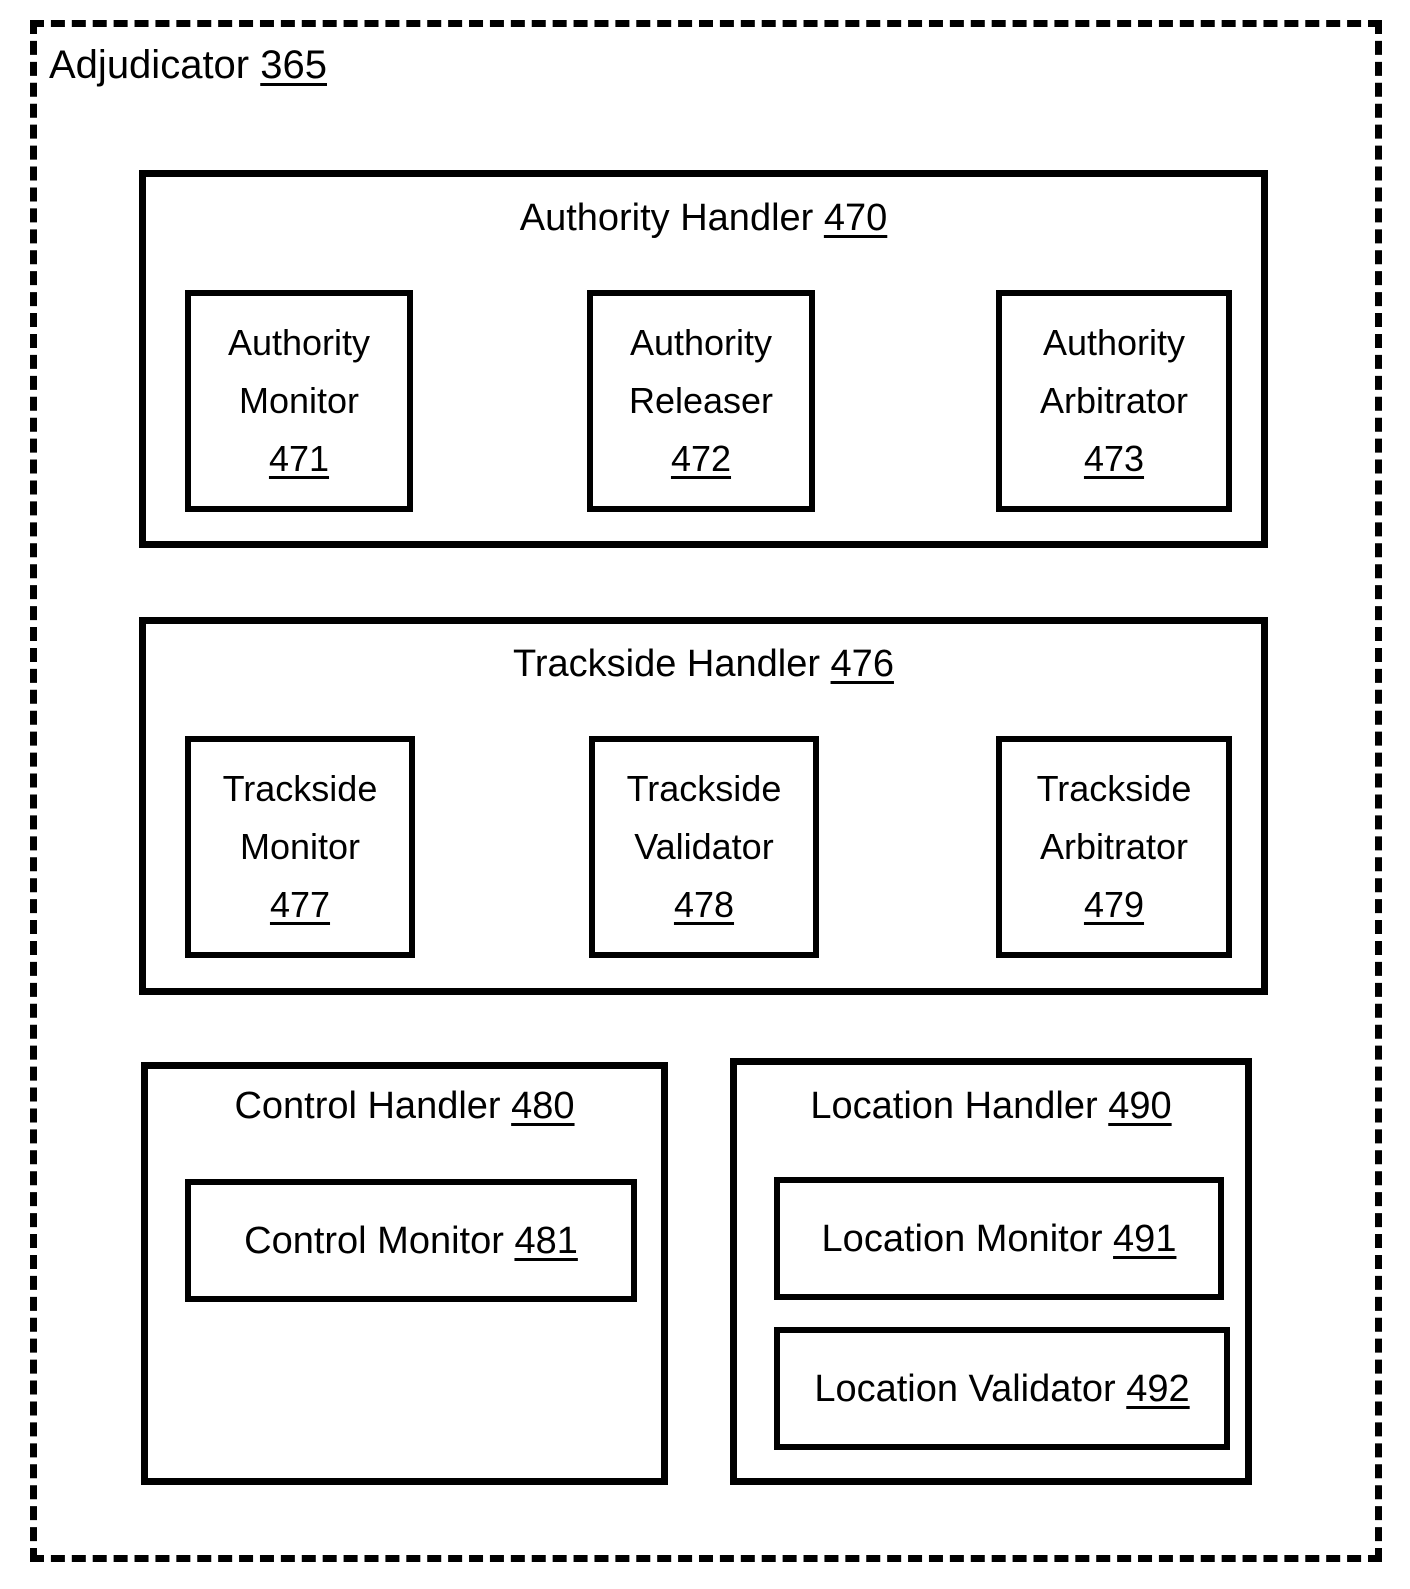 The image size is (1410, 1589). I want to click on authority-handler-ref-numeral: 470, so click(855, 218).